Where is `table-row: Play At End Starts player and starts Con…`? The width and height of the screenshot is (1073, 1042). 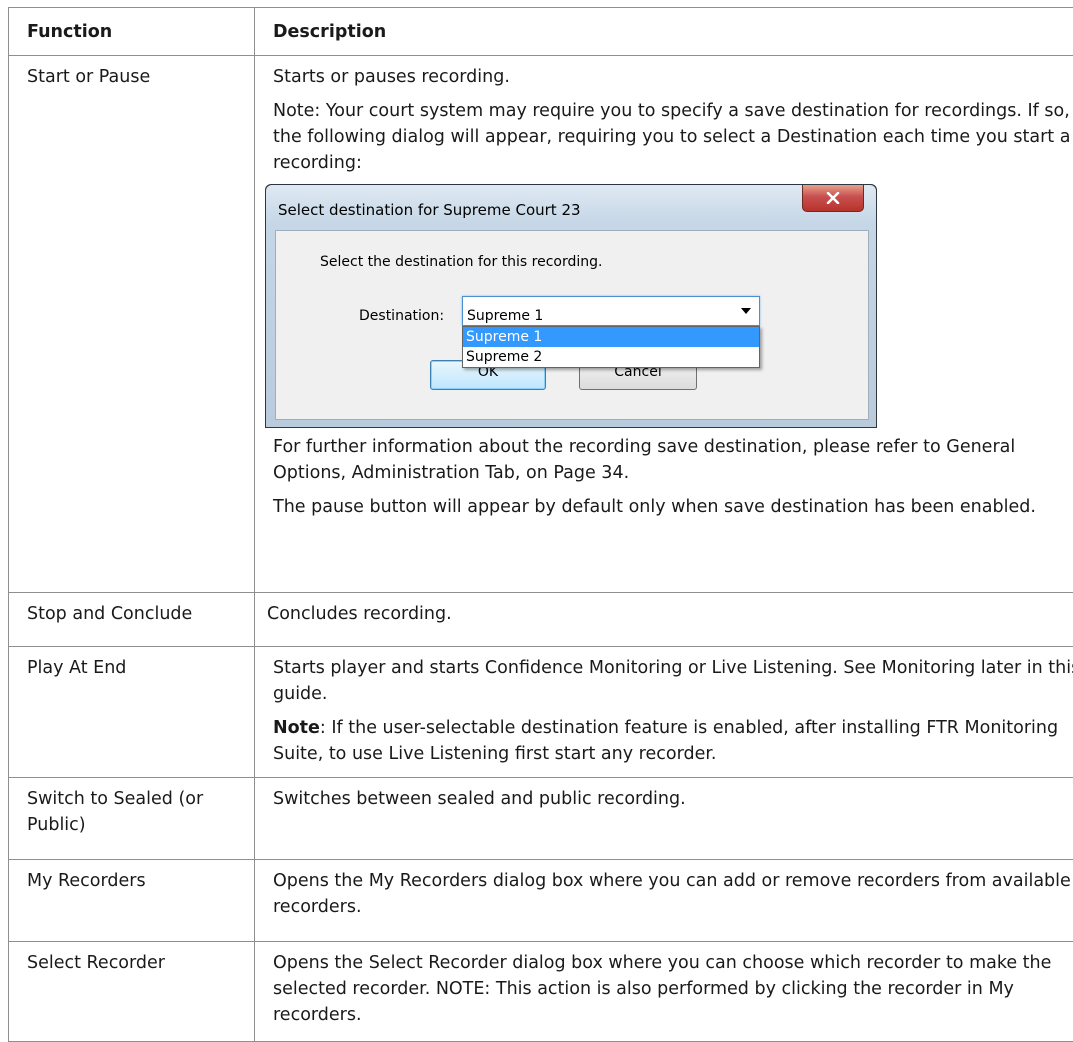 table-row: Play At End Starts player and starts Con… is located at coordinates (541, 712).